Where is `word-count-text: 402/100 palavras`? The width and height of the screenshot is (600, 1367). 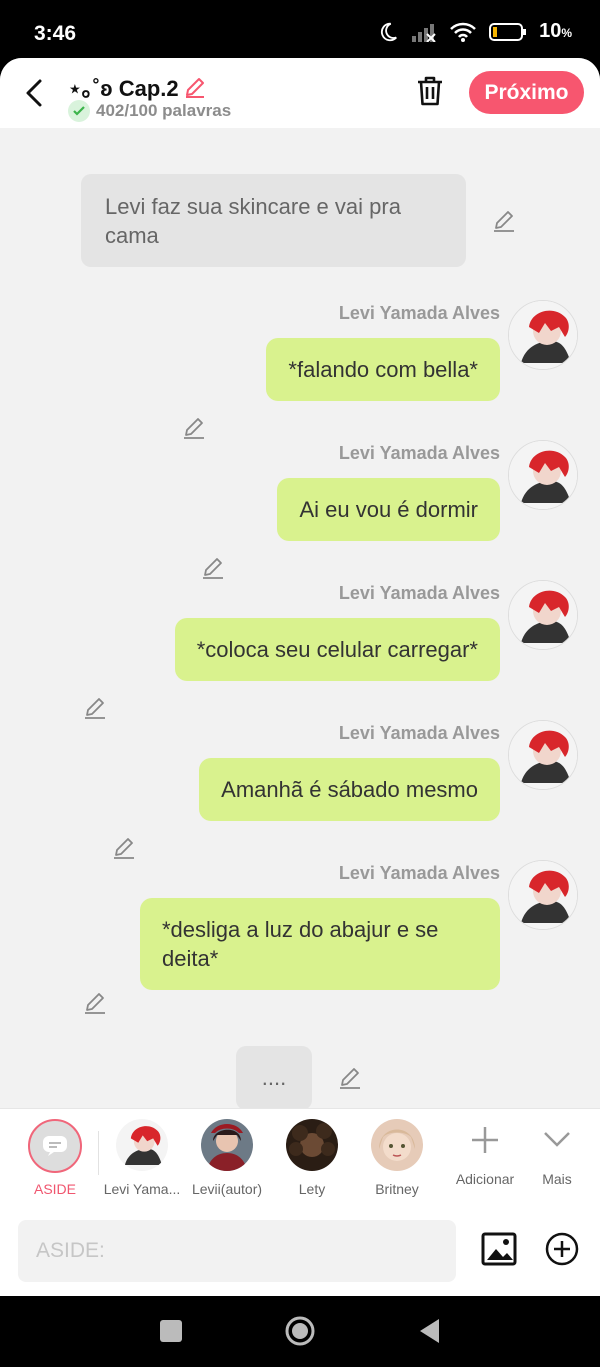
word-count-text: 402/100 palavras is located at coordinates (164, 110).